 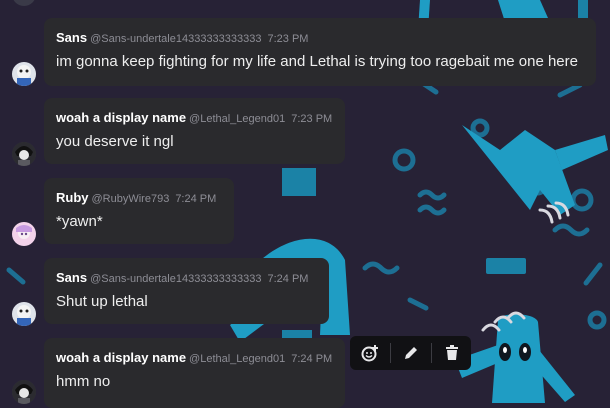 What do you see at coordinates (102, 301) in the screenshot?
I see `message-text: Shut up lethal` at bounding box center [102, 301].